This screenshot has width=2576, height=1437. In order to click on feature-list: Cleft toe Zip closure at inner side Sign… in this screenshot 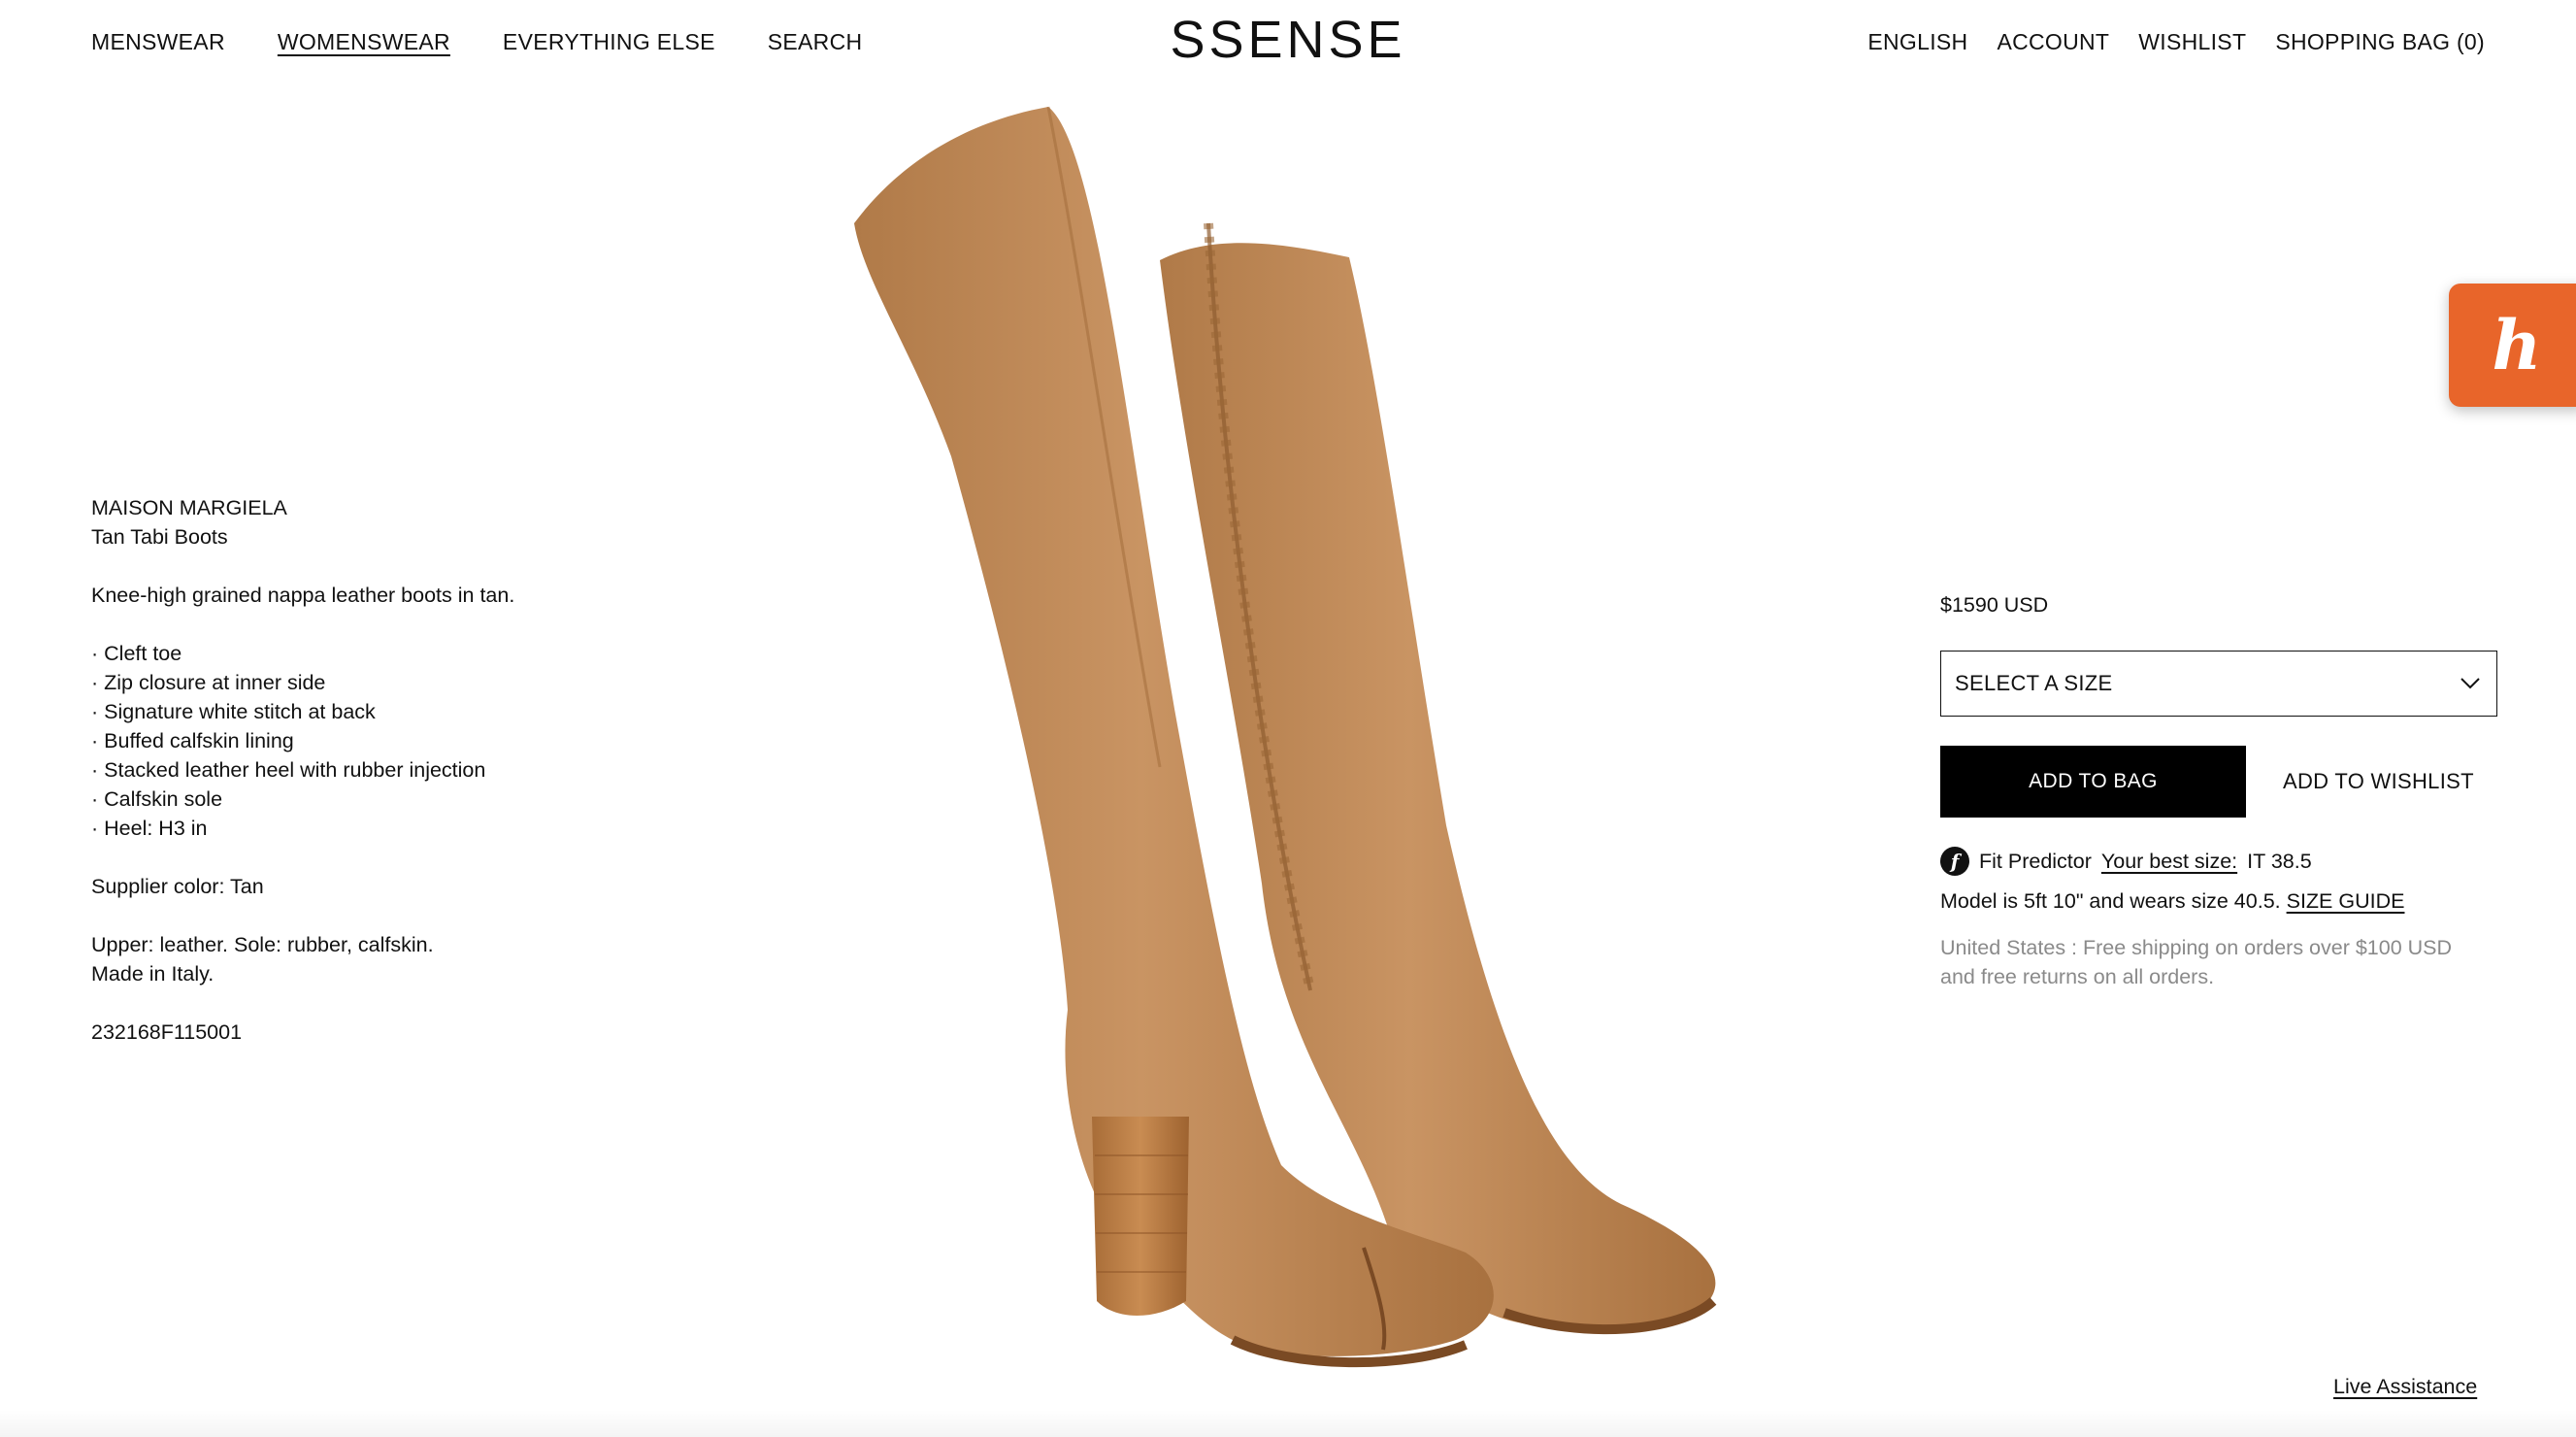, I will do `click(392, 741)`.